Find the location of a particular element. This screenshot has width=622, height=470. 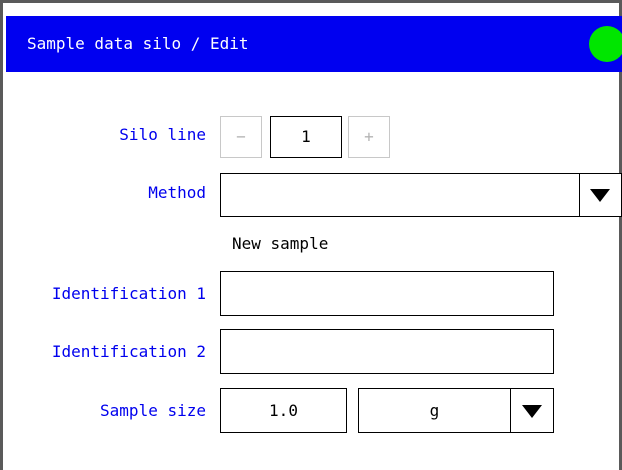

status-indicator-icon is located at coordinates (605, 44).